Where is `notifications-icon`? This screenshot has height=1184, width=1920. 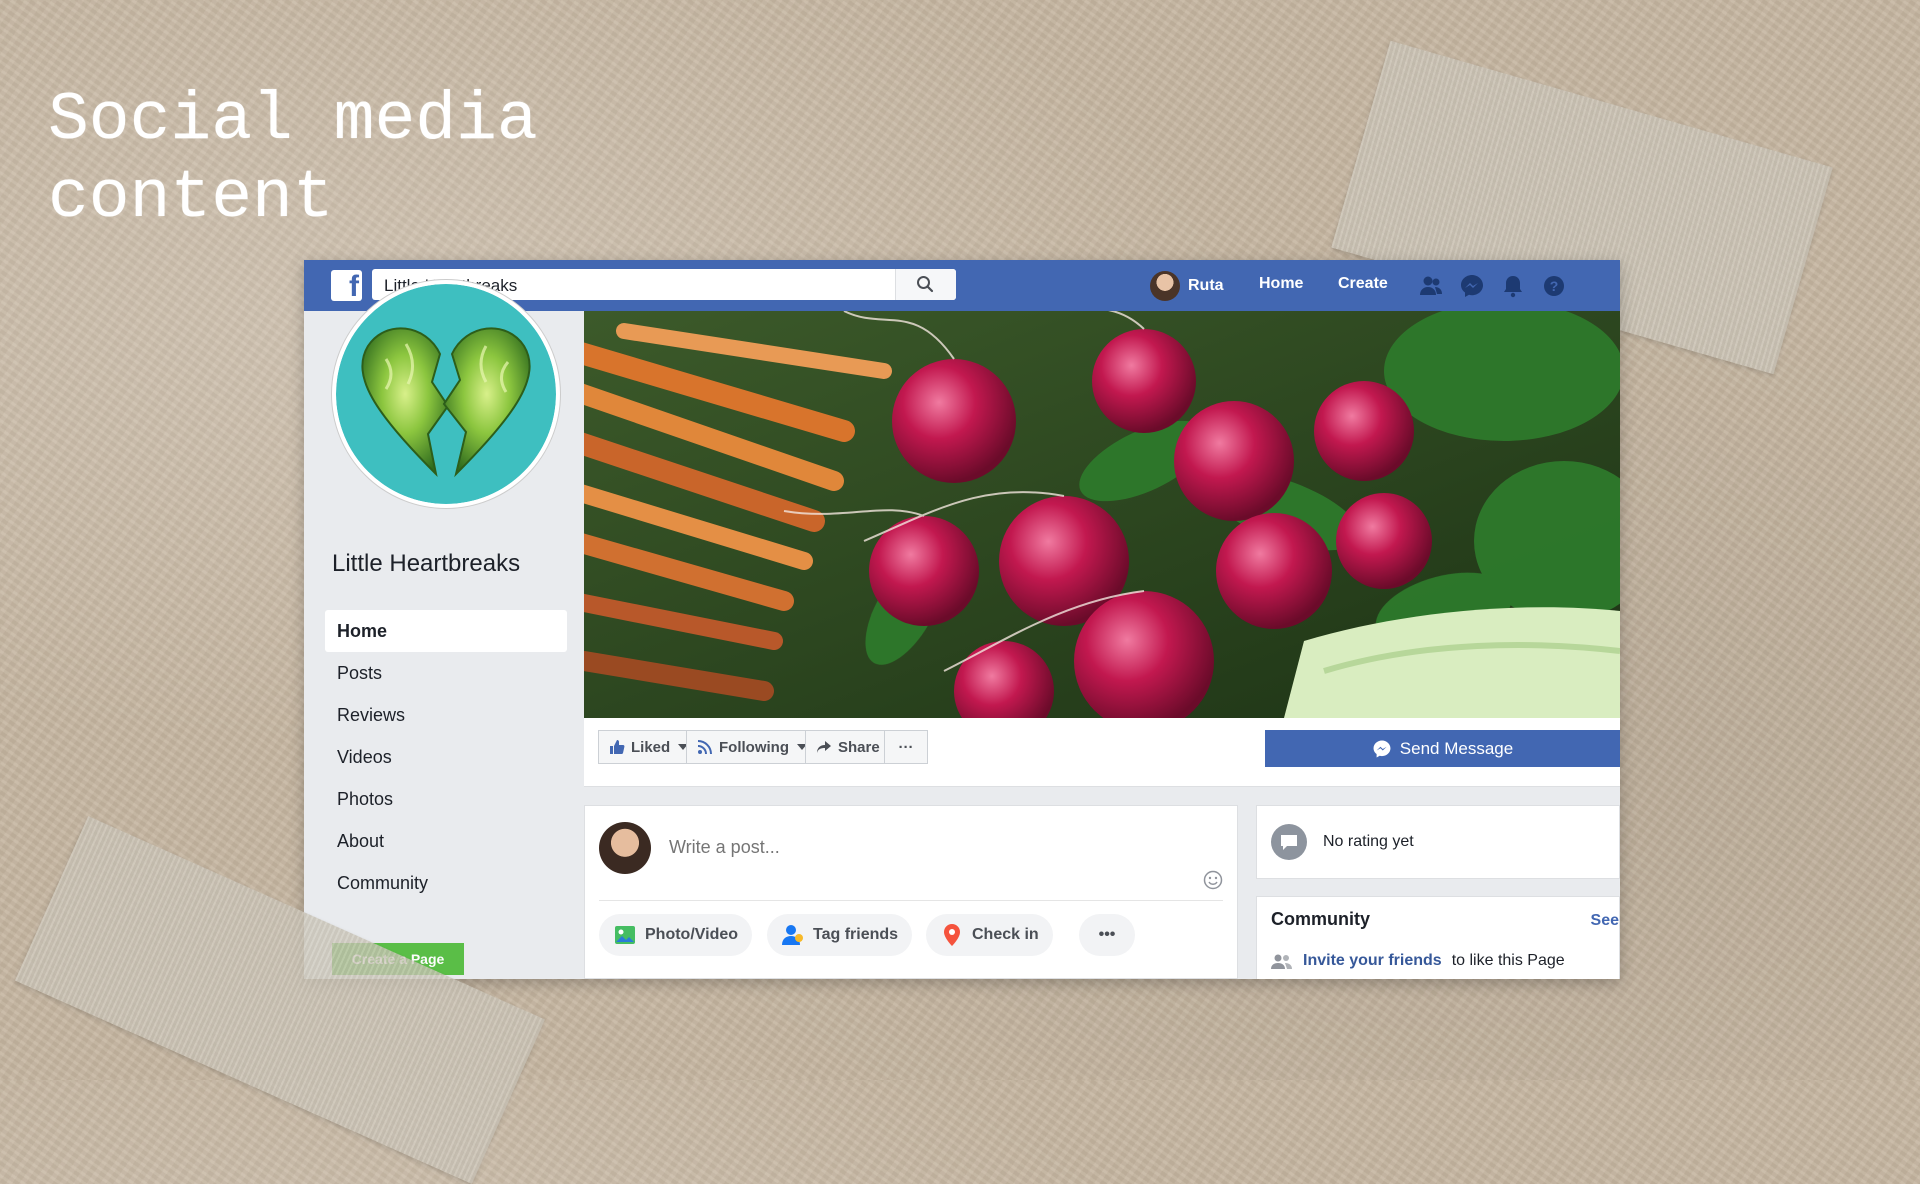
notifications-icon is located at coordinates (1513, 286).